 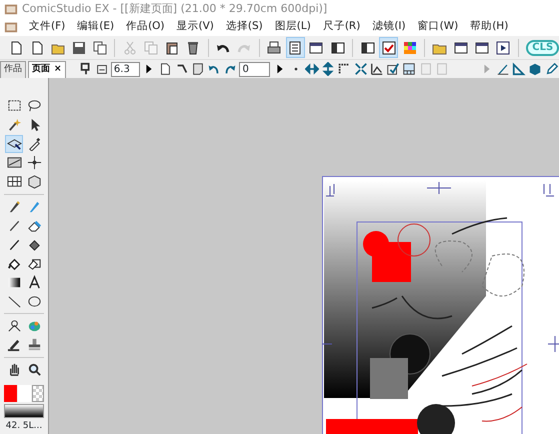 I want to click on move-icon, so click(x=34, y=162).